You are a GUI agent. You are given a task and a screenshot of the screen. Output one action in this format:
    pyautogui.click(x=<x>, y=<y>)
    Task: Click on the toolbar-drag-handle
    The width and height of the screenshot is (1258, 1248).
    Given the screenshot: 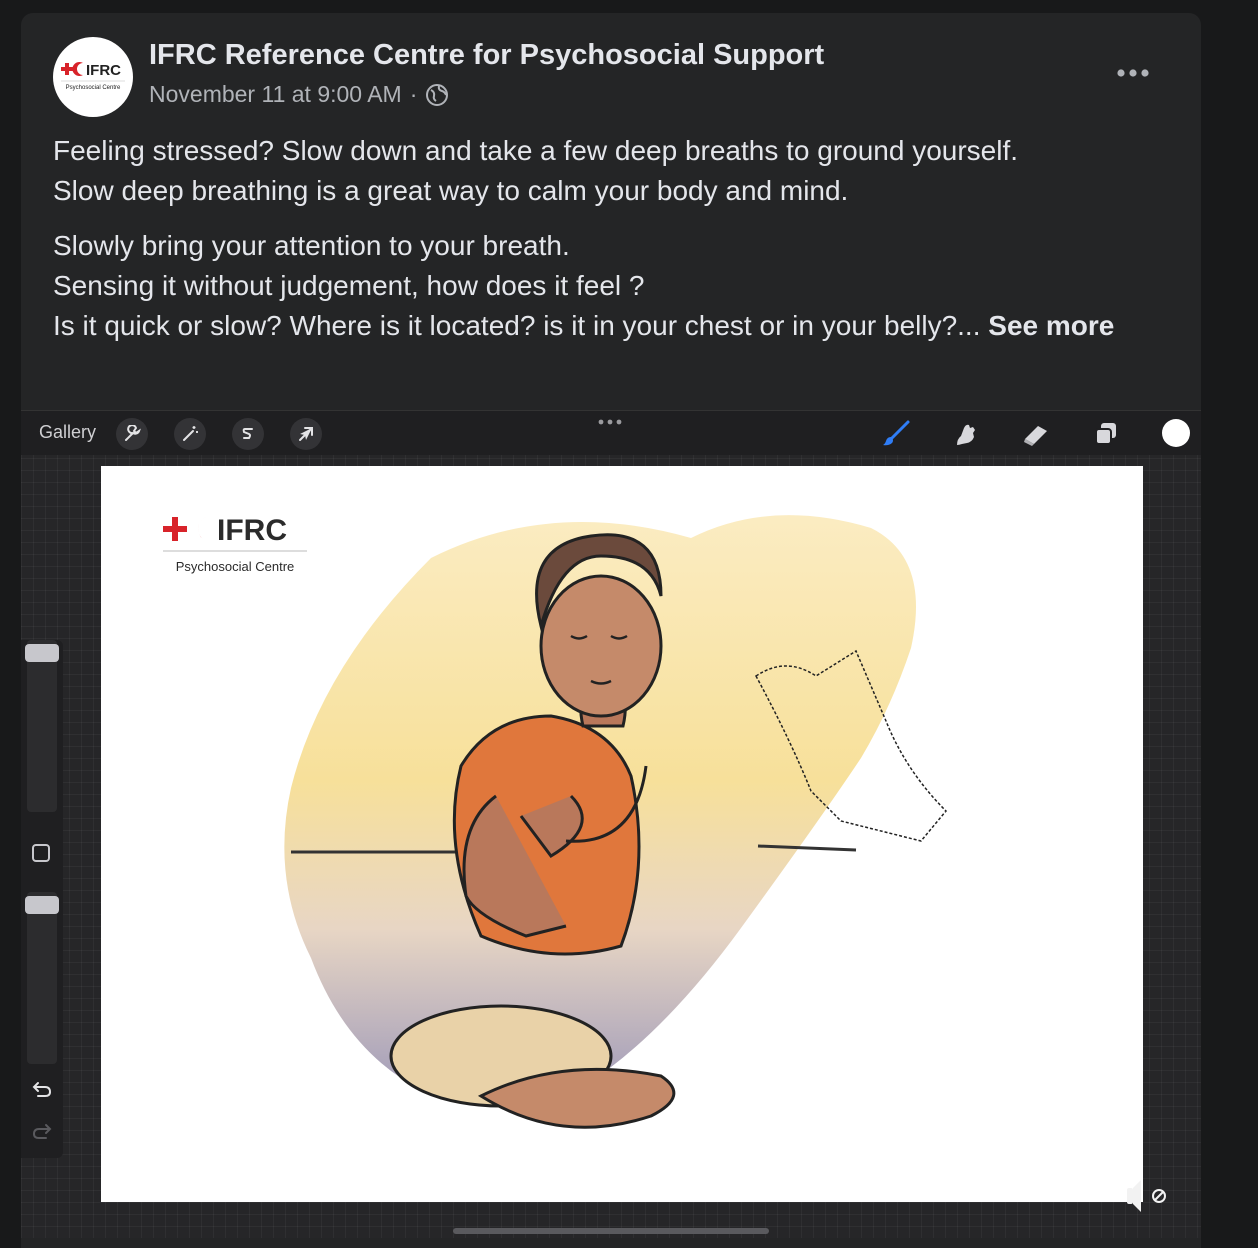 What is the action you would take?
    pyautogui.click(x=610, y=422)
    